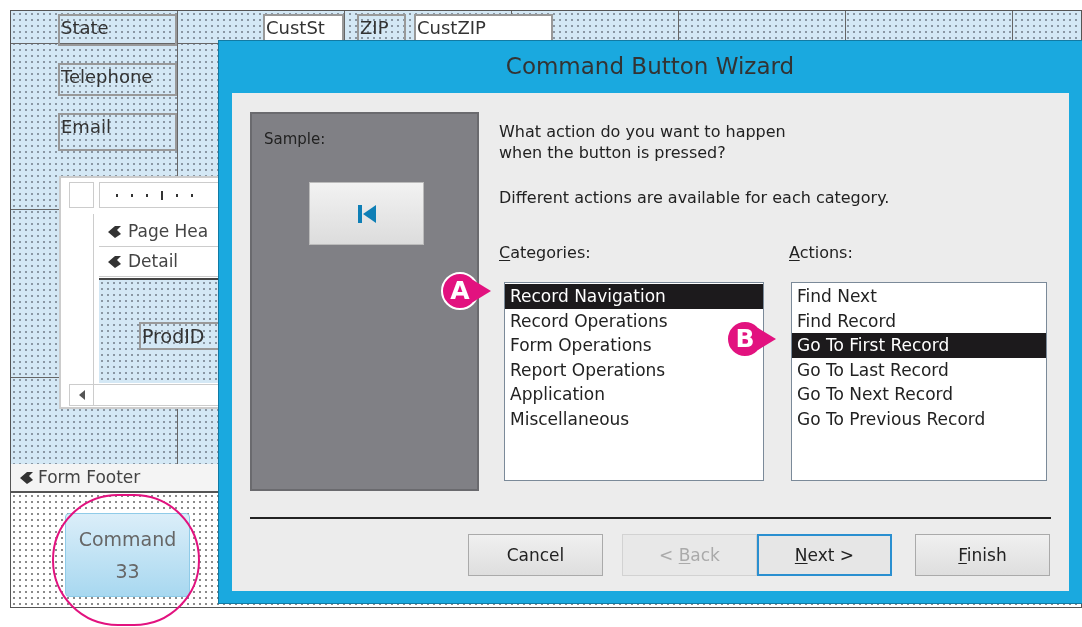 The width and height of the screenshot is (1082, 627). I want to click on prompt-text: What action do you want to happen when the button is pressed?, so click(643, 142).